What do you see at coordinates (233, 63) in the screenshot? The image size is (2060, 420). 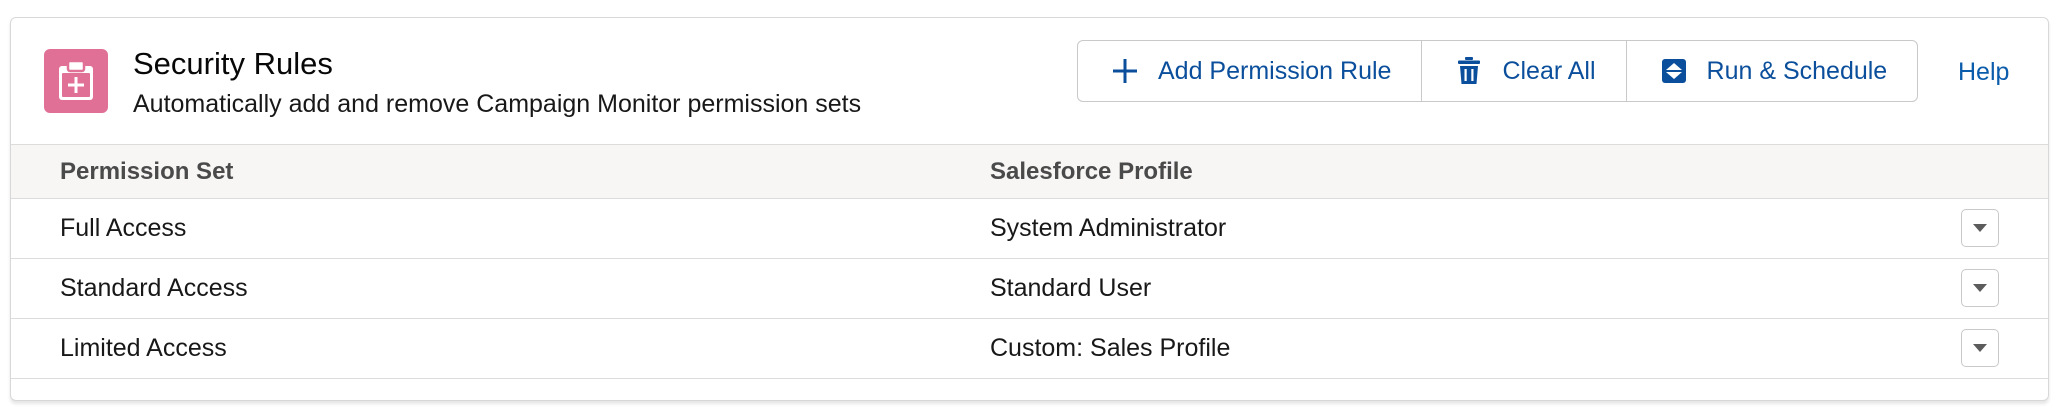 I see `page-title: Security Rules` at bounding box center [233, 63].